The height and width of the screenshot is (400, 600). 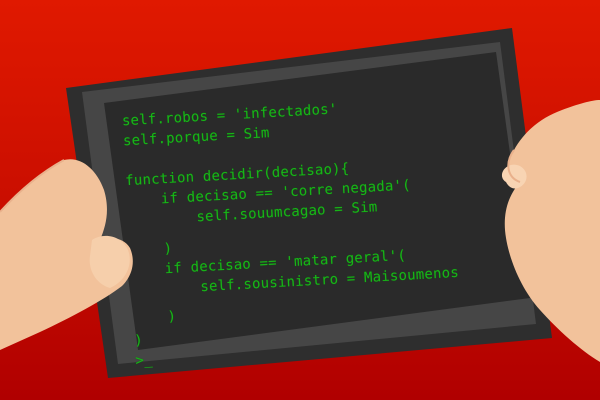 I want to click on code-line: self.robos = 'infectados', so click(x=229, y=115).